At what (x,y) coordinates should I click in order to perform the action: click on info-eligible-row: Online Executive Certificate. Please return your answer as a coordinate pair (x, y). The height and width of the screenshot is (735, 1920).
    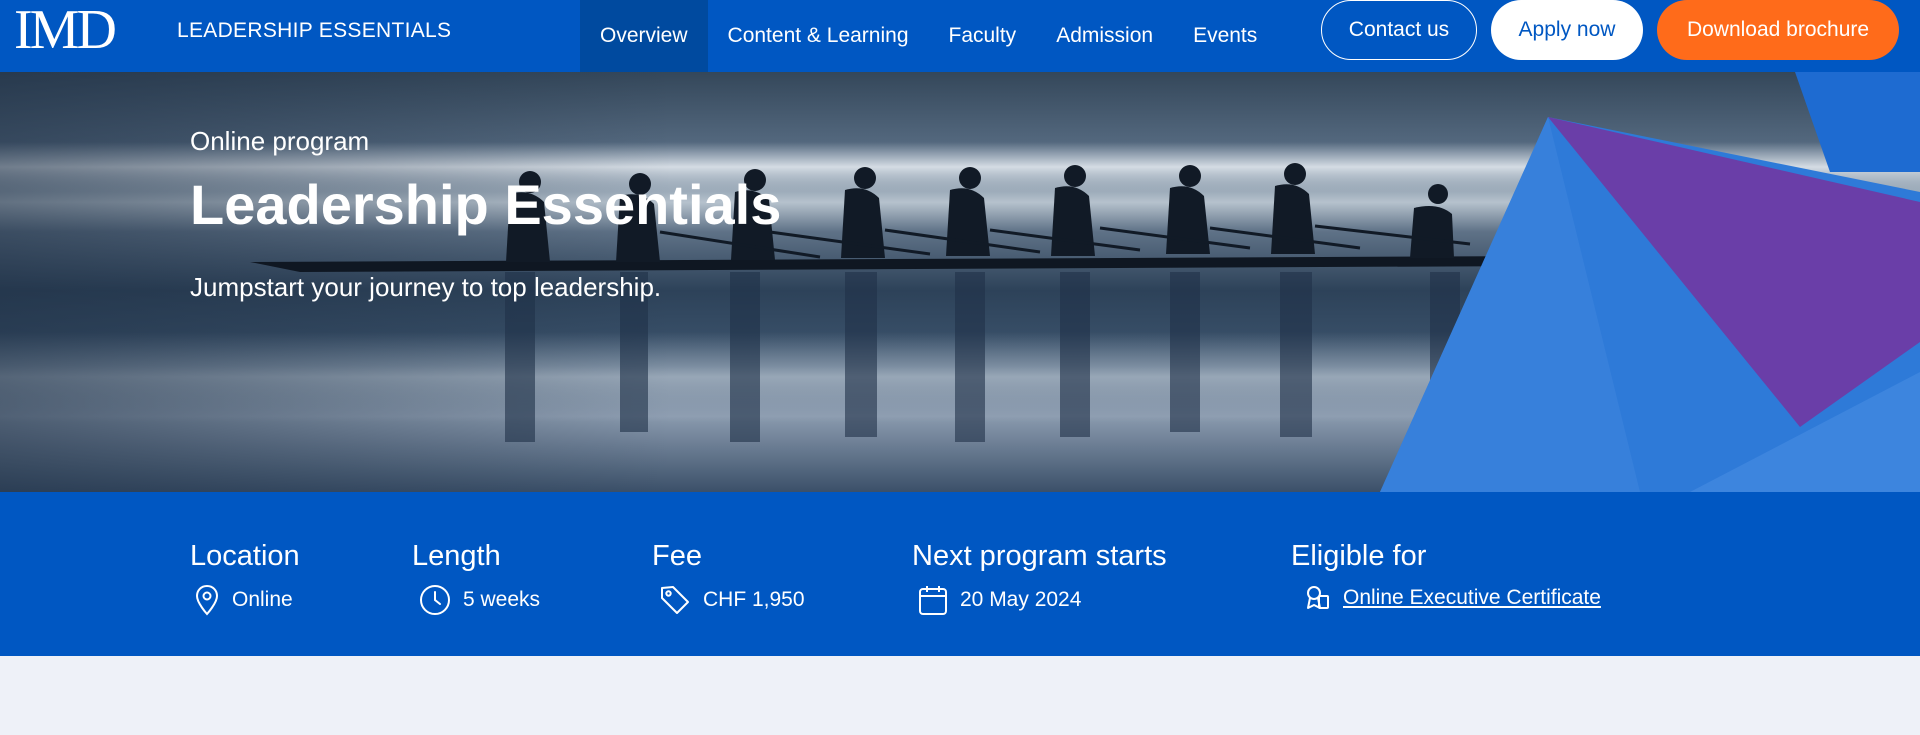
    Looking at the image, I should click on (1452, 598).